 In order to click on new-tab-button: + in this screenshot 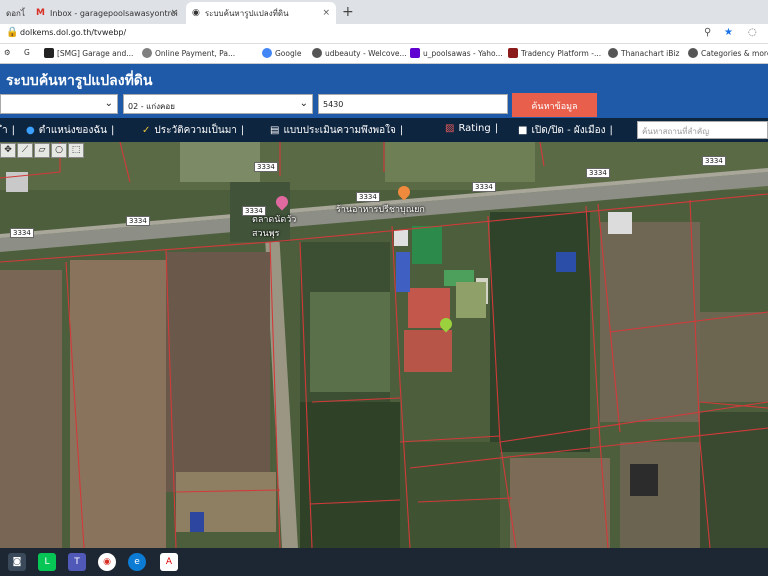, I will do `click(348, 12)`.